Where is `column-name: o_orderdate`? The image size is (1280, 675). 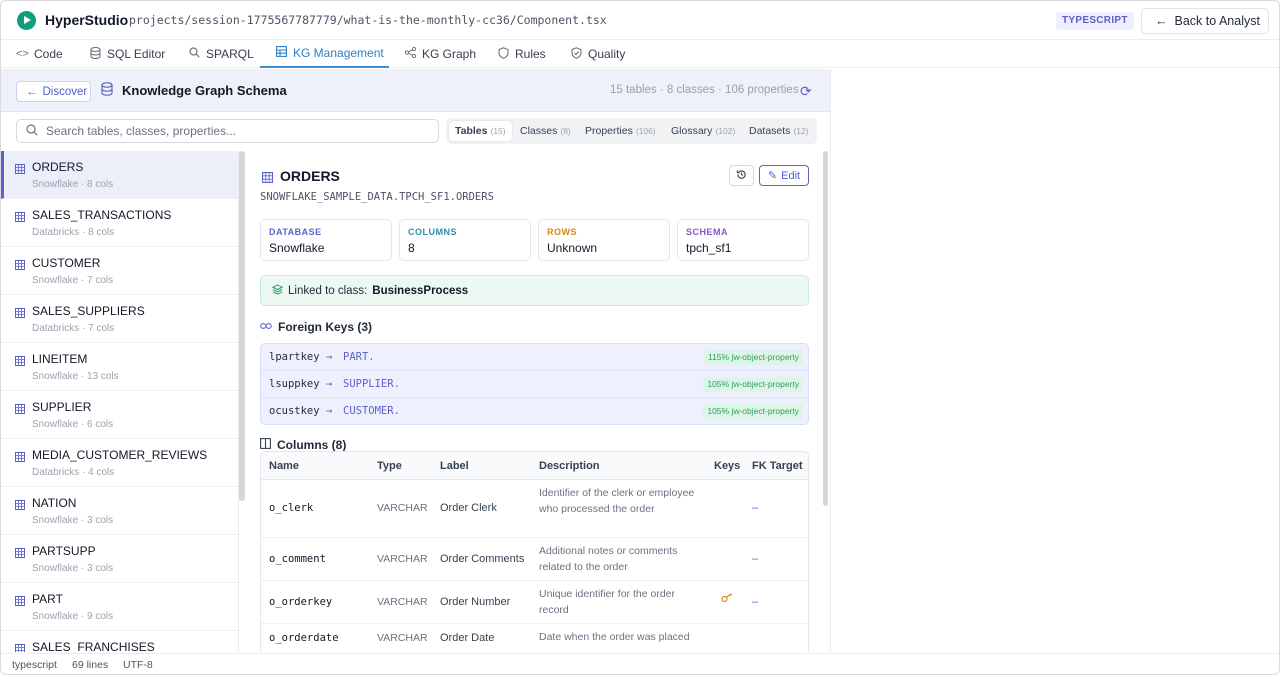 column-name: o_orderdate is located at coordinates (304, 638).